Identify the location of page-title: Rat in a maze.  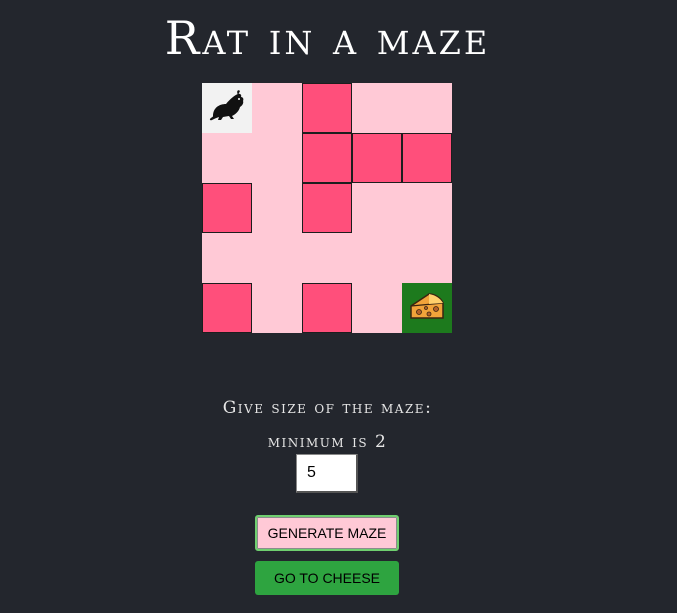
(327, 38).